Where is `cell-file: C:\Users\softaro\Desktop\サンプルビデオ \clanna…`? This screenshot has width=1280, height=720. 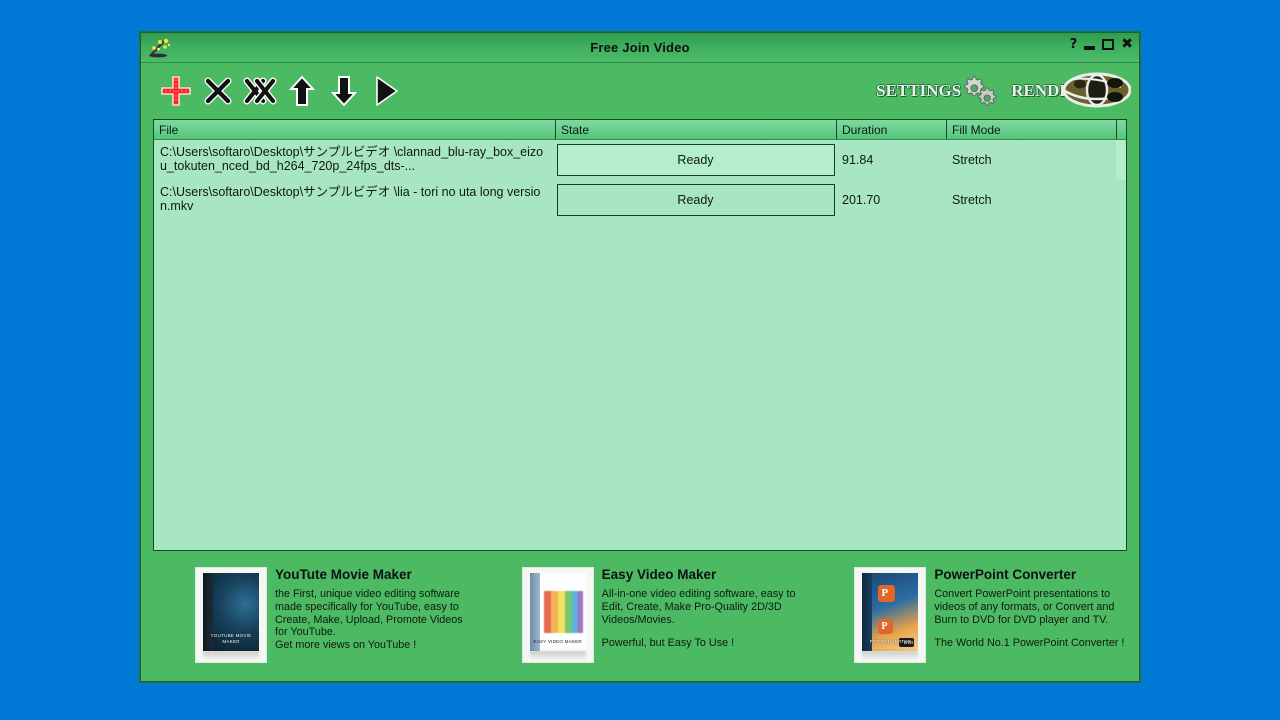 cell-file: C:\Users\softaro\Desktop\サンプルビデオ \clanna… is located at coordinates (352, 159).